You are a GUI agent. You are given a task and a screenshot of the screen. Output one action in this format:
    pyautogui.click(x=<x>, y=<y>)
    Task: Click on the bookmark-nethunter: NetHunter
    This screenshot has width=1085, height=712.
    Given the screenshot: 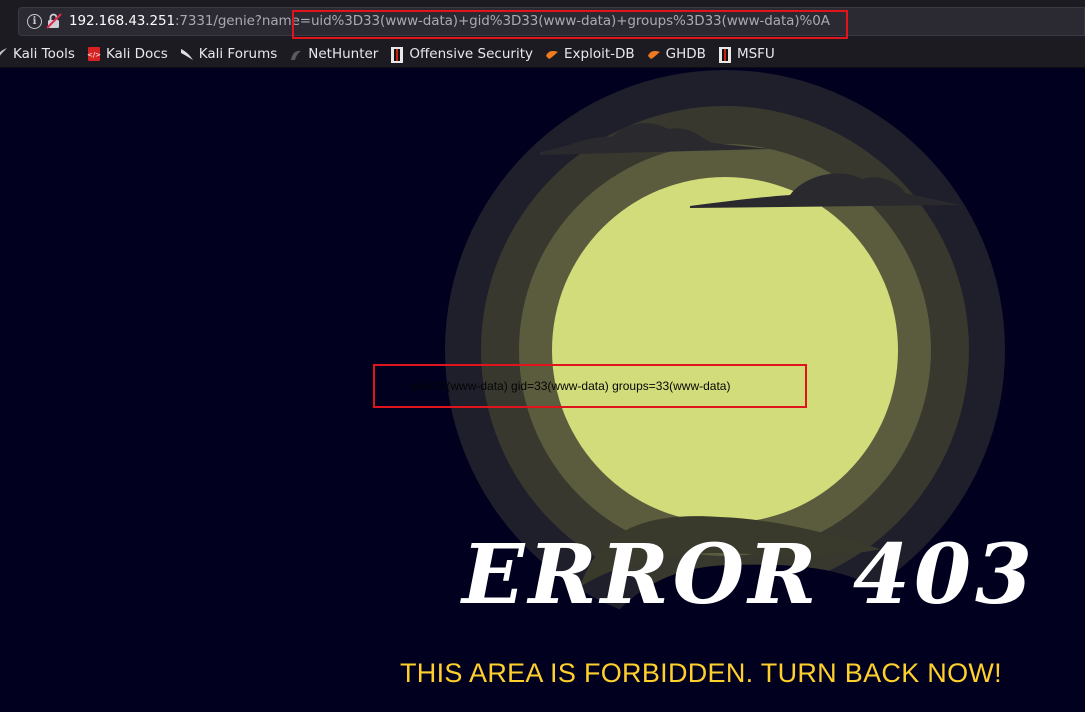 What is the action you would take?
    pyautogui.click(x=333, y=54)
    